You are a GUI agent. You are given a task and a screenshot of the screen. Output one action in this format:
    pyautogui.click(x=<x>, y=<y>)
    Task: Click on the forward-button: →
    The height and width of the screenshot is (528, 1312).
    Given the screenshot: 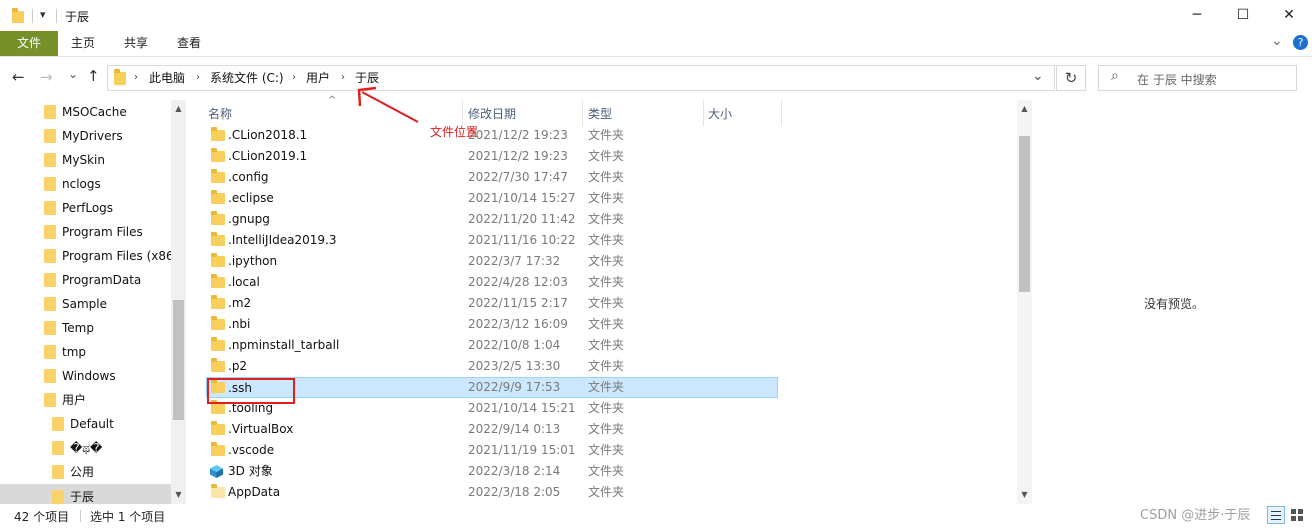 What is the action you would take?
    pyautogui.click(x=46, y=77)
    